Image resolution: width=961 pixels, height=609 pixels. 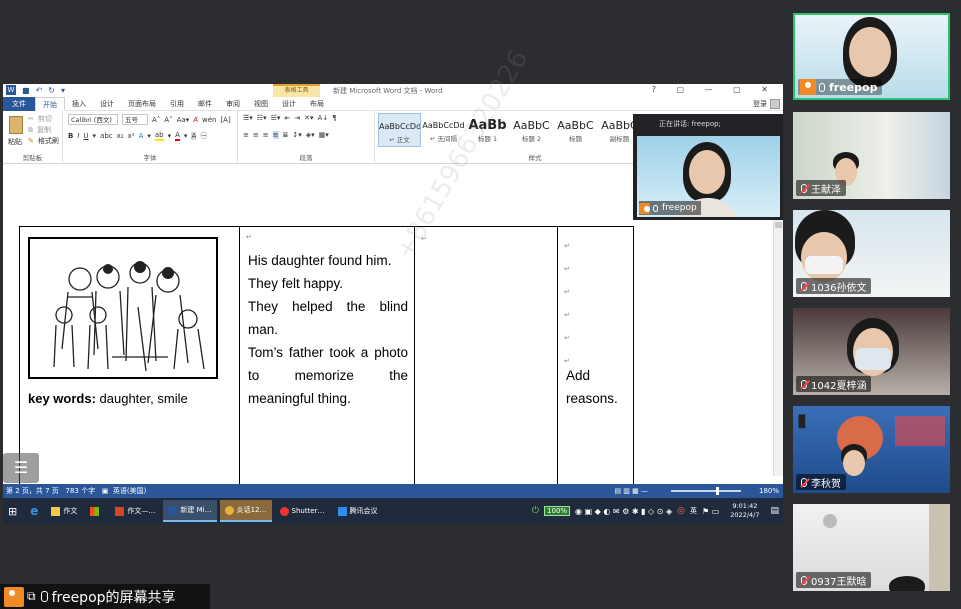 What do you see at coordinates (209, 120) in the screenshot?
I see `phonetic-guide-icon: wén` at bounding box center [209, 120].